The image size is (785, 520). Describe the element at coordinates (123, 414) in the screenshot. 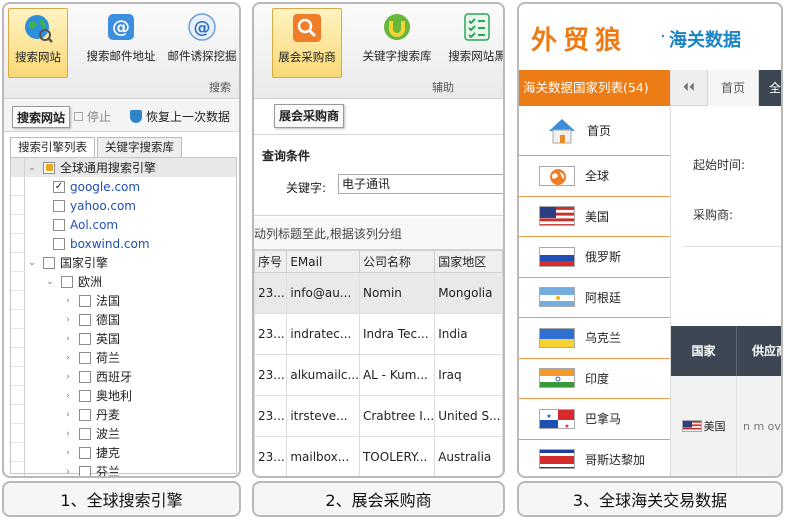

I see `tree-node-country-item: › 丹麦` at that location.